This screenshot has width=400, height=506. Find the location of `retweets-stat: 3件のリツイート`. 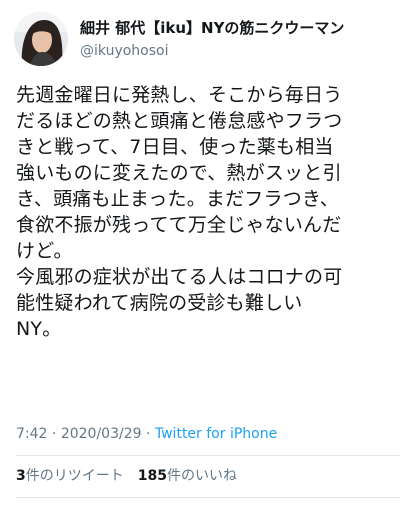

retweets-stat: 3件のリツイート is located at coordinates (70, 476).